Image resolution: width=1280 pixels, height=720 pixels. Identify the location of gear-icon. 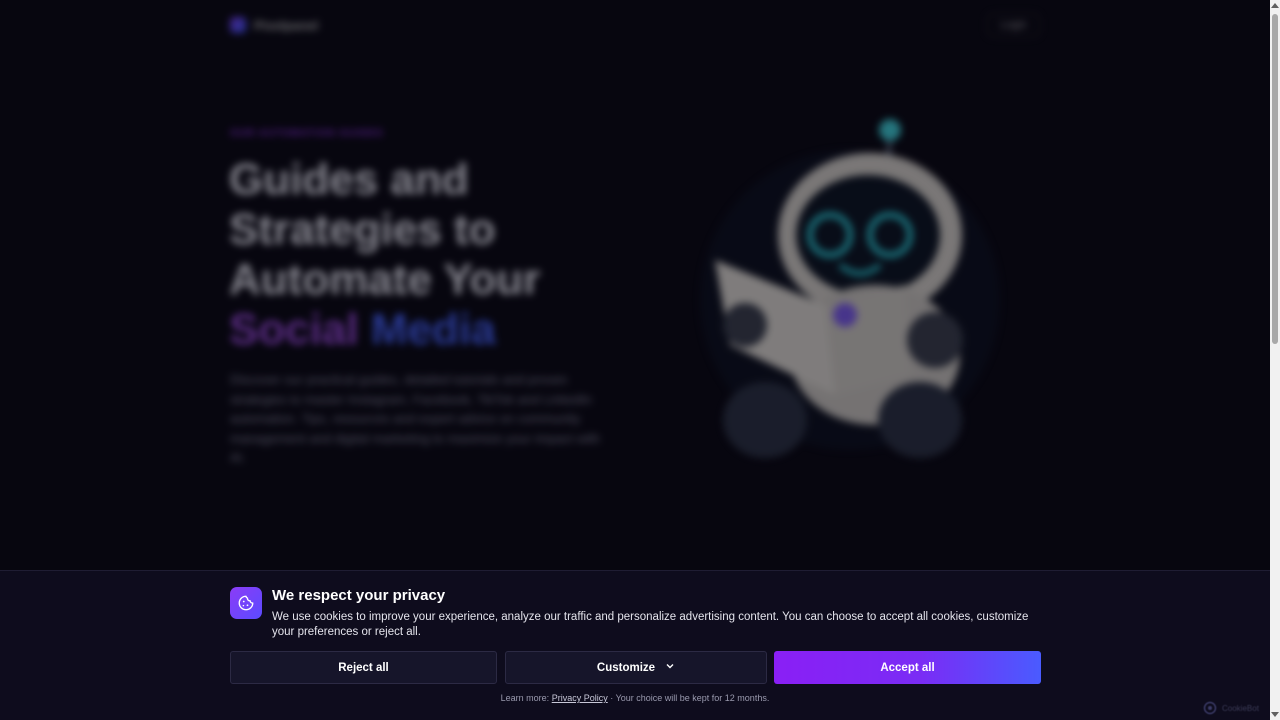
(1210, 708).